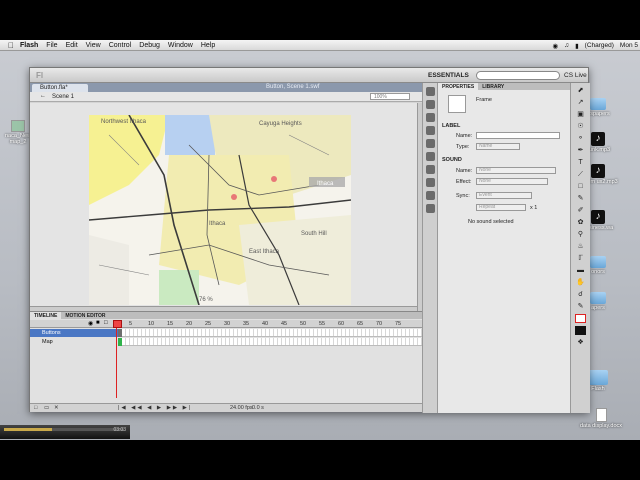 This screenshot has width=640, height=480. Describe the element at coordinates (270, 333) in the screenshot. I see `layer-buttons-frames` at that location.